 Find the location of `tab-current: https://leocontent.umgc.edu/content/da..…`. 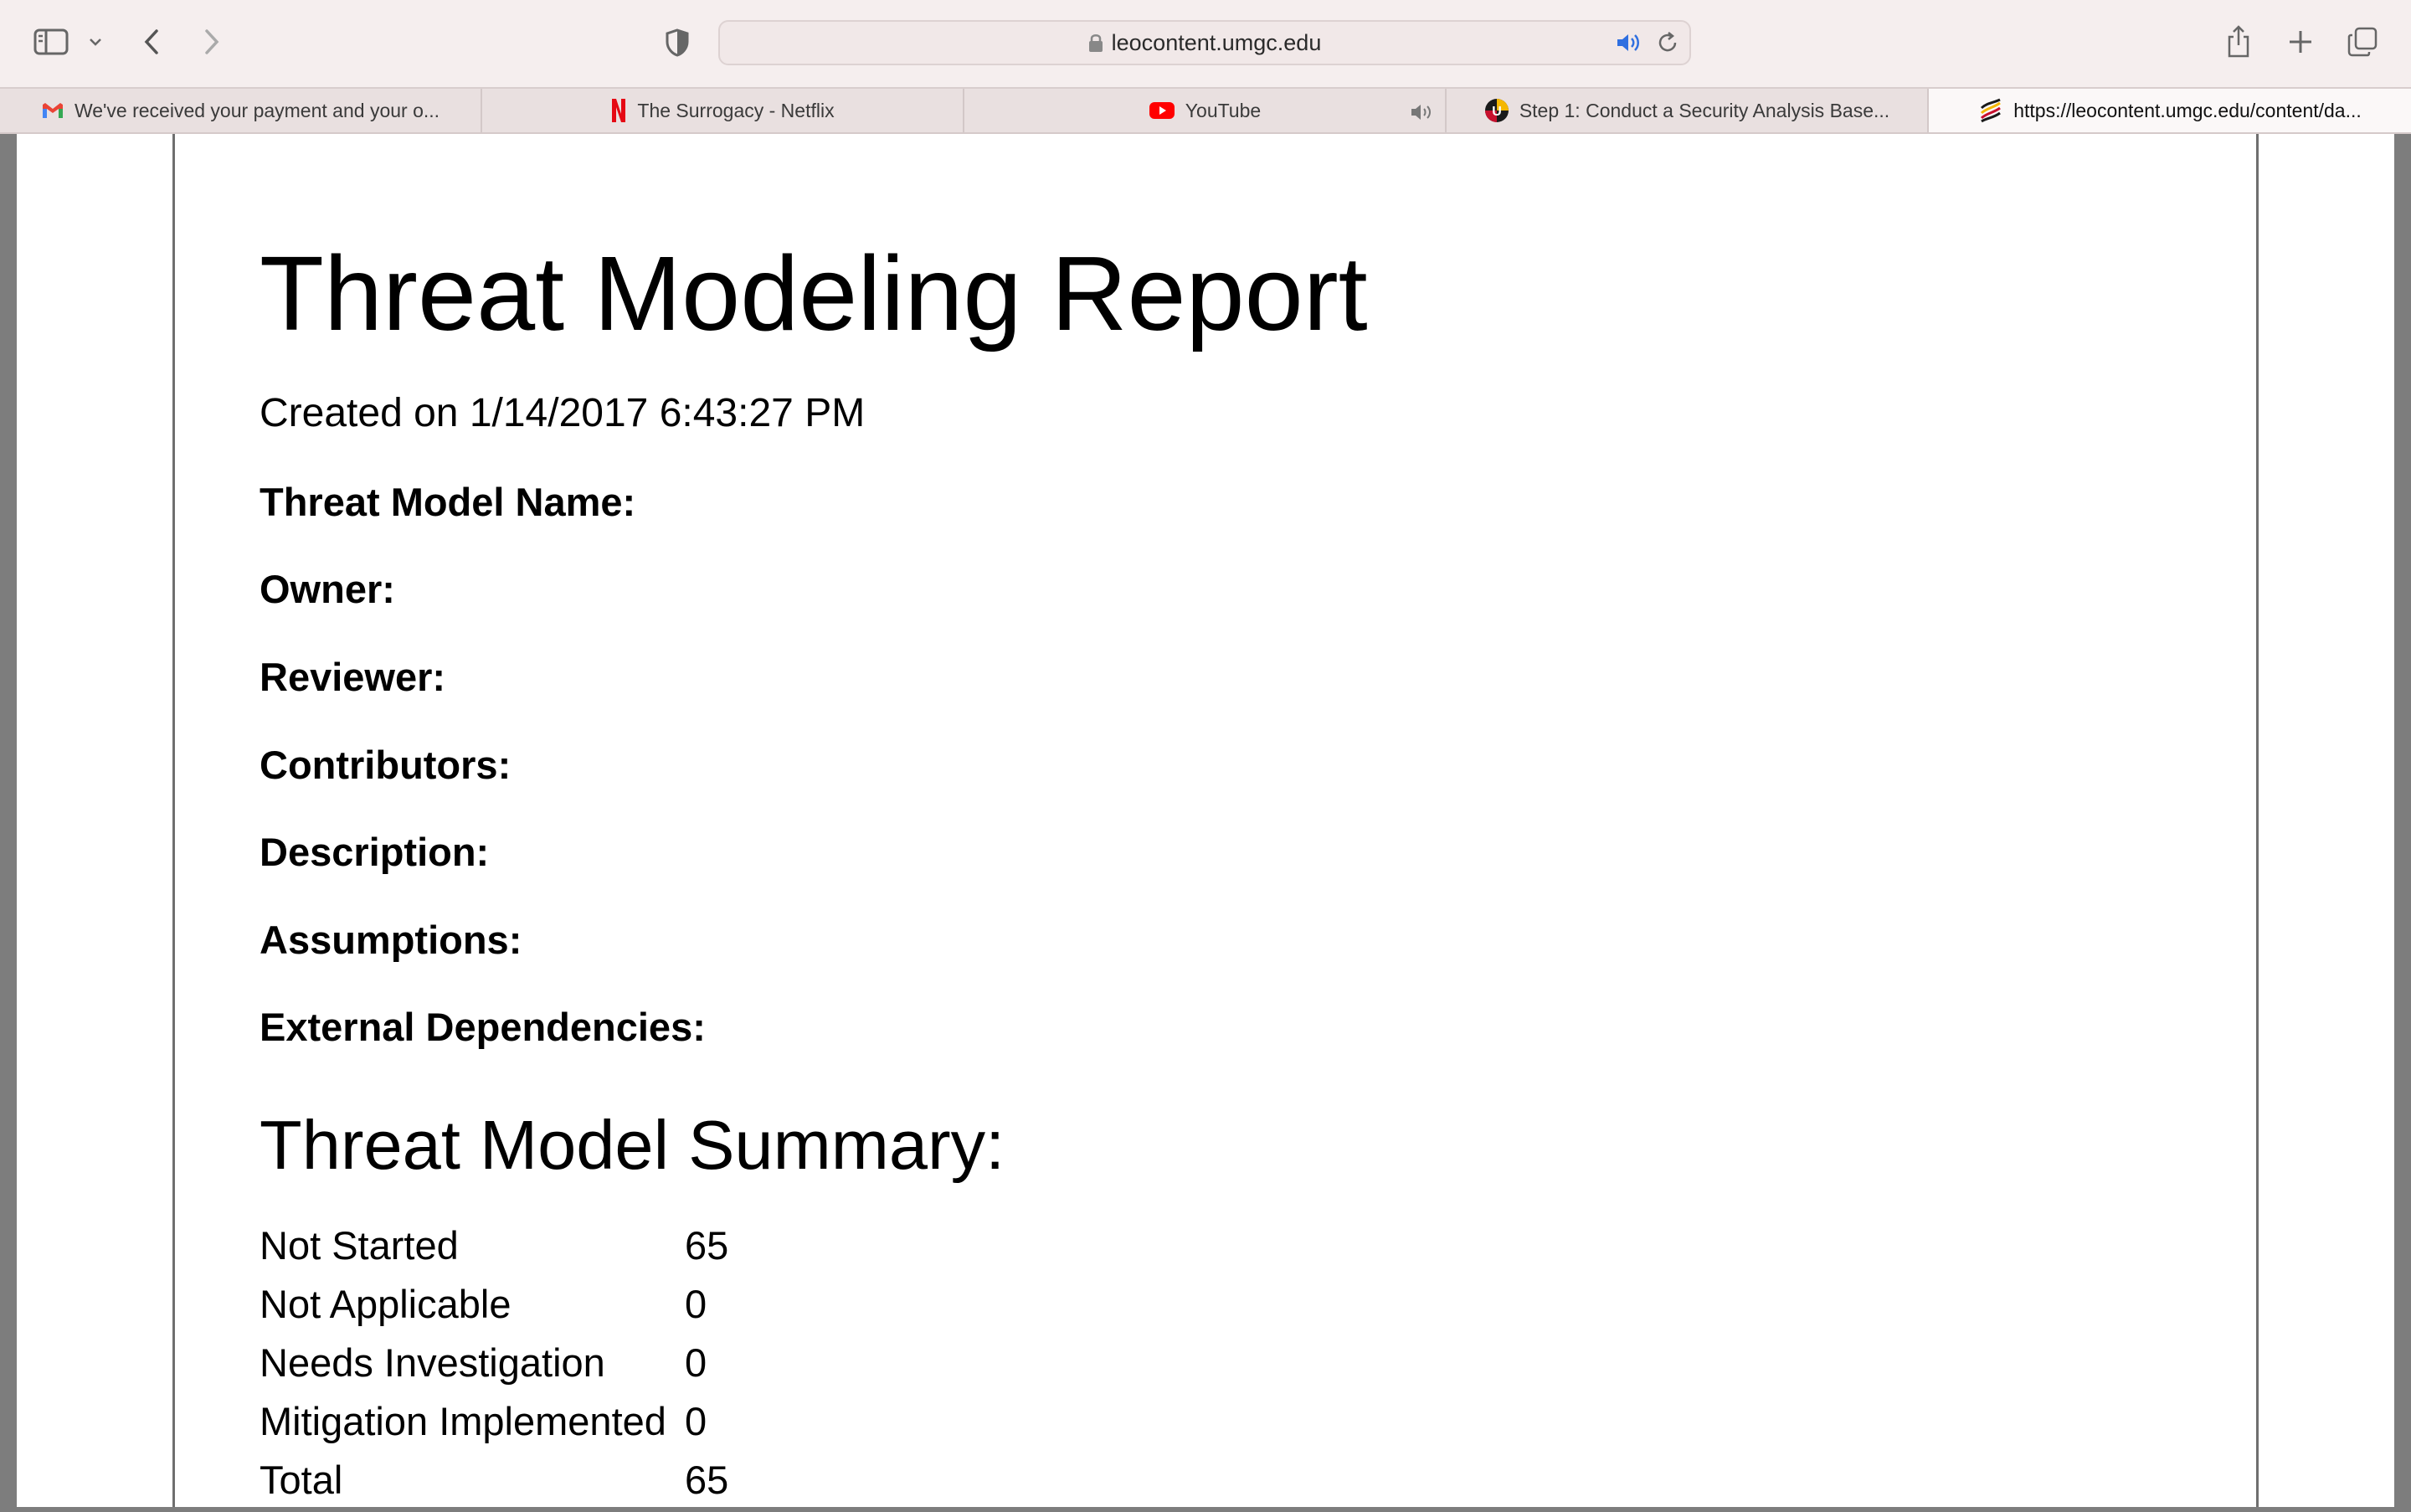

tab-current: https://leocontent.umgc.edu/content/da..… is located at coordinates (2170, 111).